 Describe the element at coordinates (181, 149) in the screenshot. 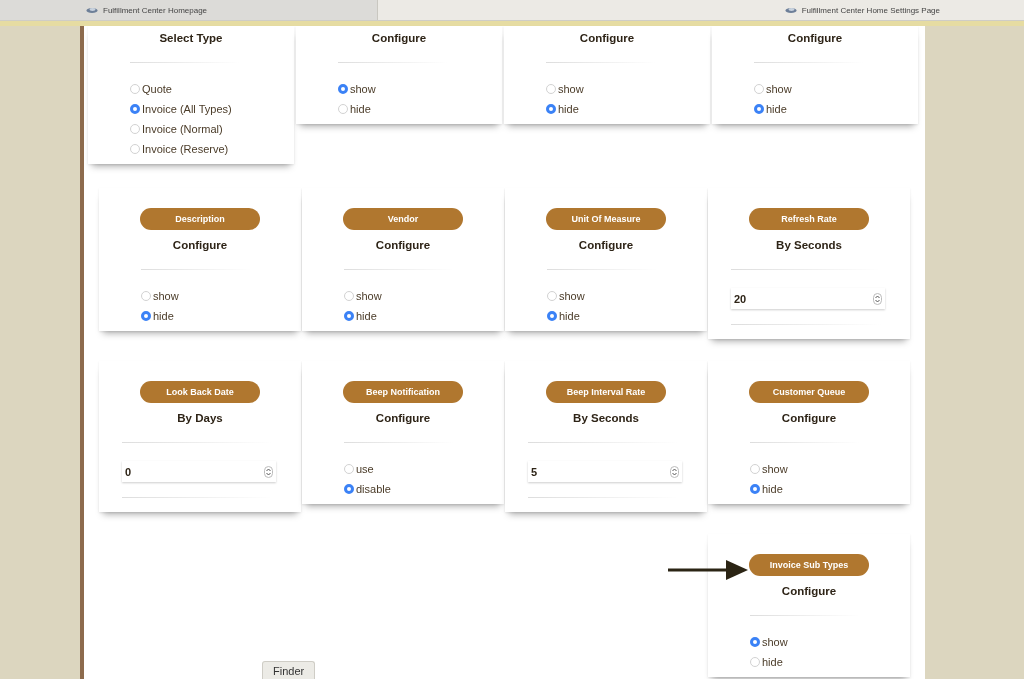

I see `radio-option: Invoice (Reserve)` at that location.